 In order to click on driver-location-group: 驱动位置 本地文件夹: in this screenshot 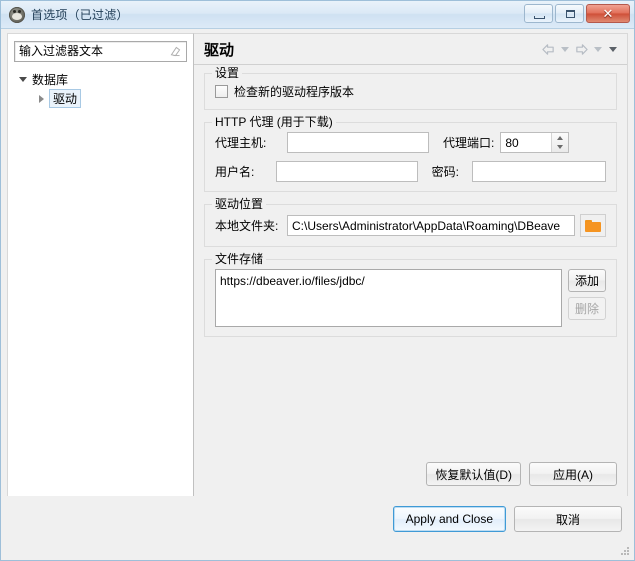, I will do `click(410, 222)`.